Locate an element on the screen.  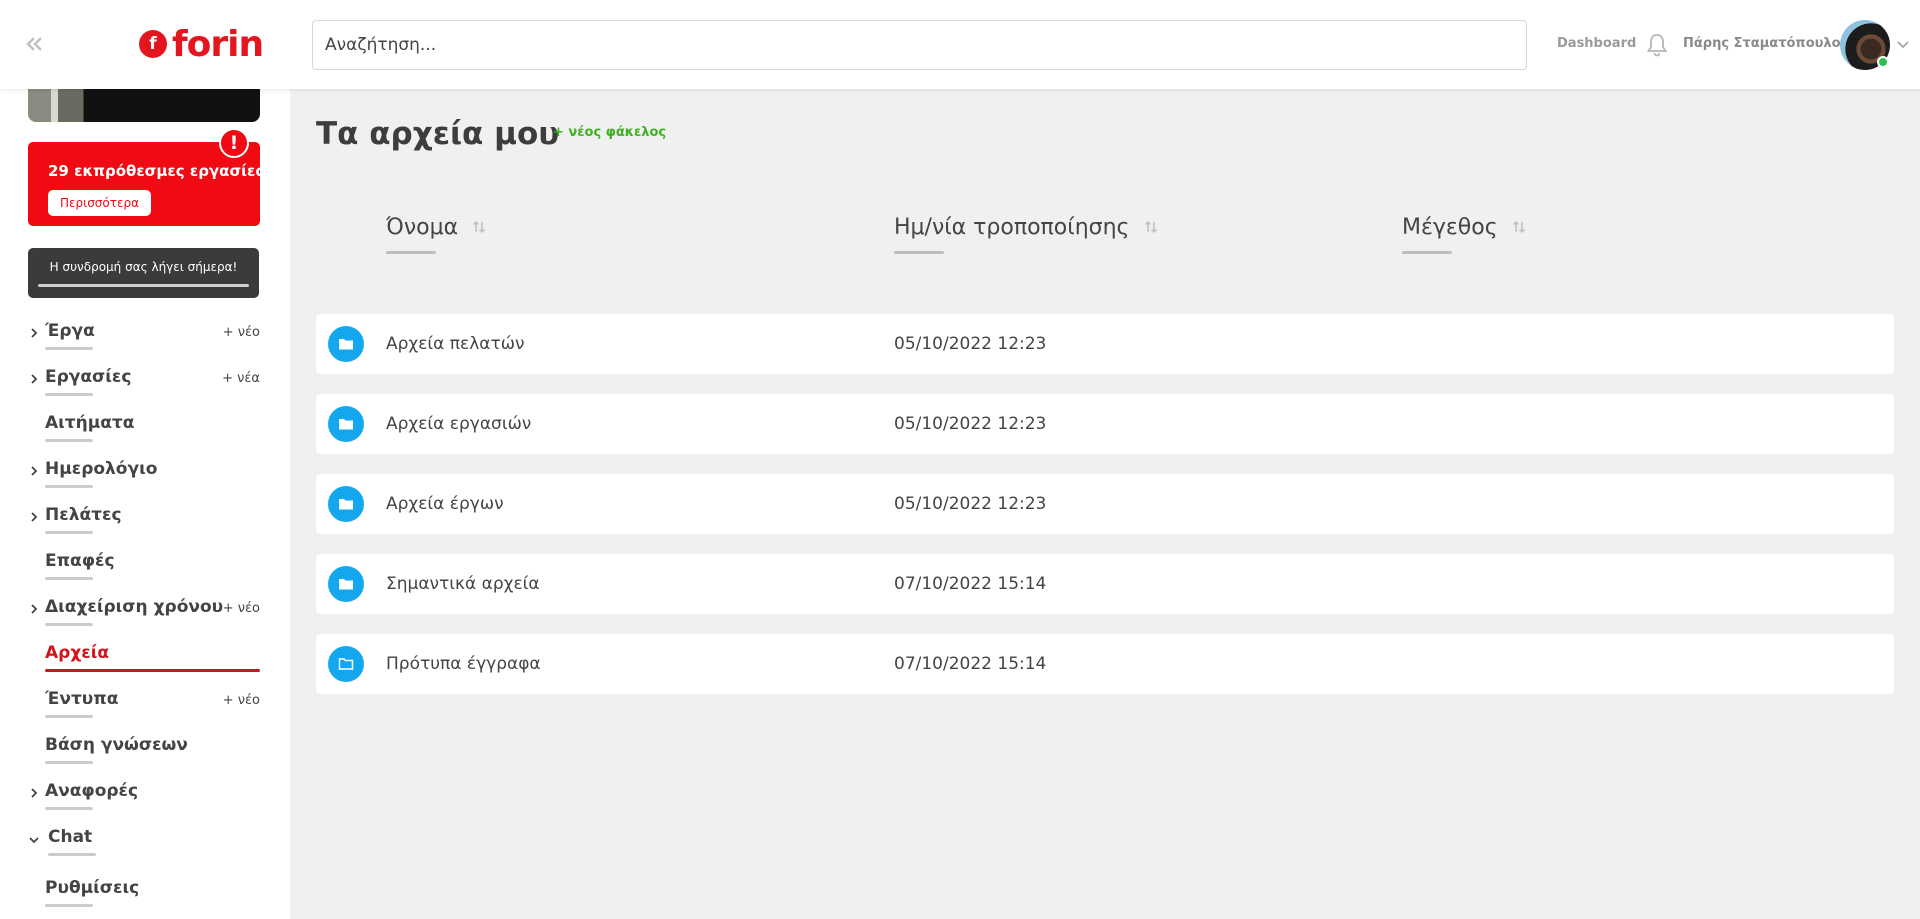
logo: f forin is located at coordinates (201, 44).